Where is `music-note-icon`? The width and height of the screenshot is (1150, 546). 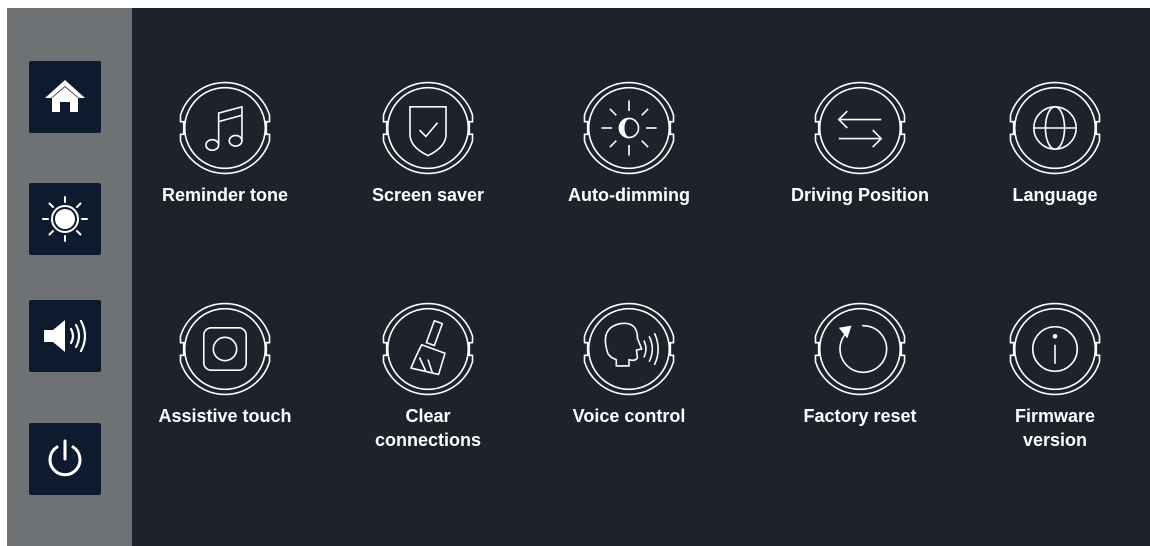
music-note-icon is located at coordinates (225, 128).